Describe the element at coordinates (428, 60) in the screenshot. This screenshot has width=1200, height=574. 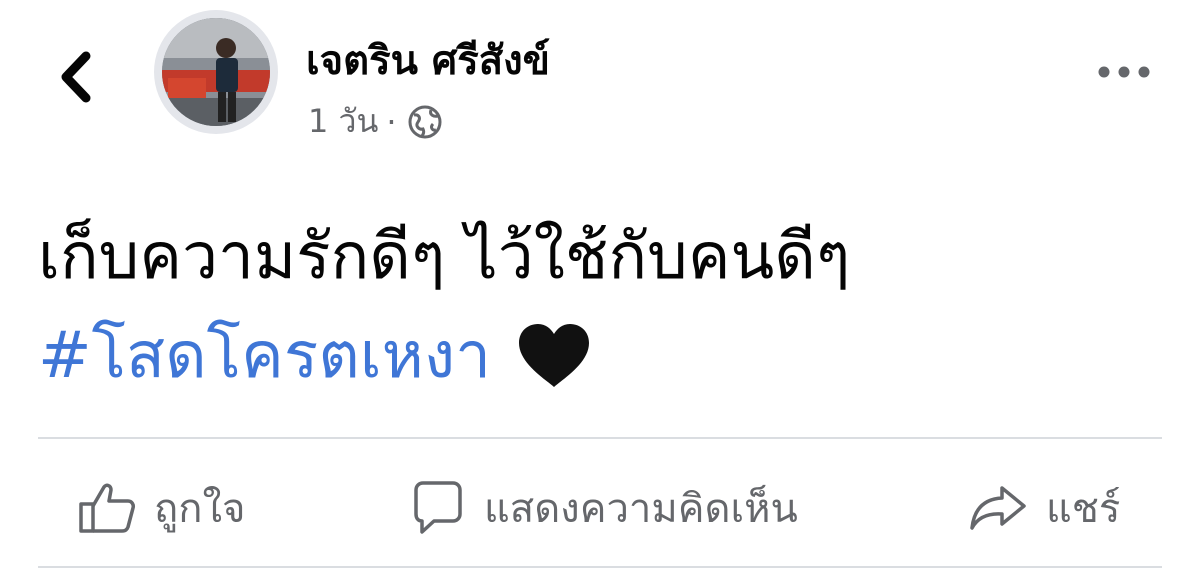
I see `author-name: เจตริน ศรีสังข์` at that location.